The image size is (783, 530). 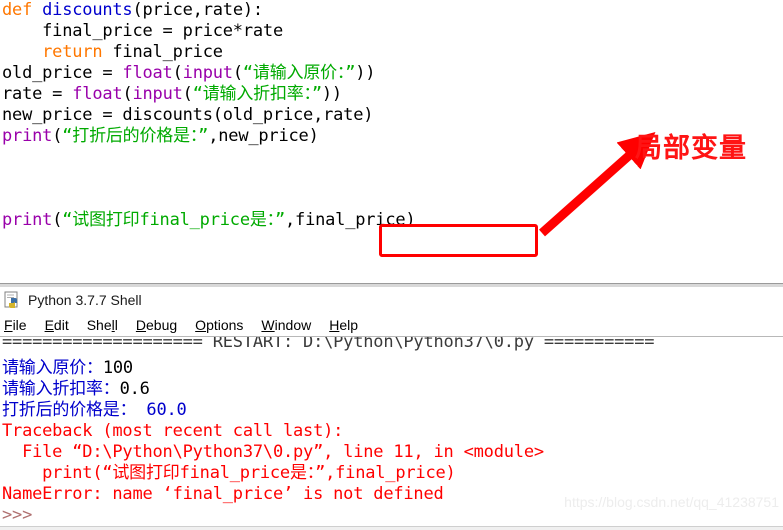 What do you see at coordinates (343, 325) in the screenshot?
I see `menu-item-help: Help` at bounding box center [343, 325].